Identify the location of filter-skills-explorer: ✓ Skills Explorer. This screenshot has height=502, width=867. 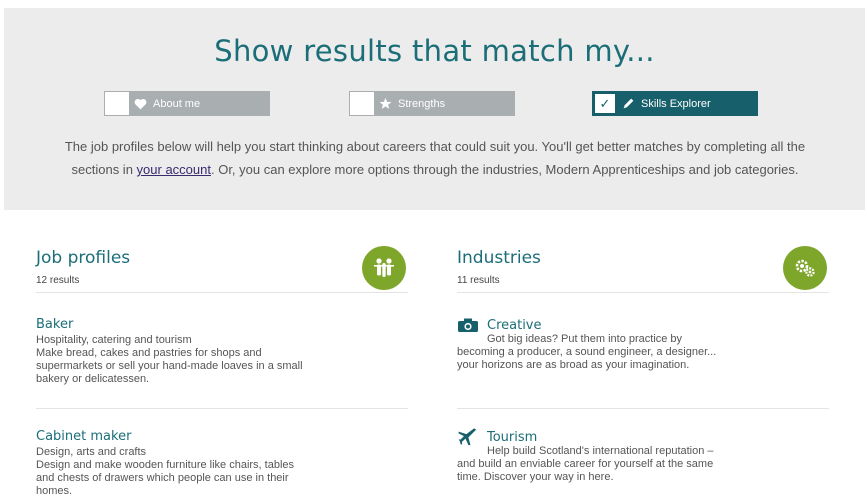
(675, 103).